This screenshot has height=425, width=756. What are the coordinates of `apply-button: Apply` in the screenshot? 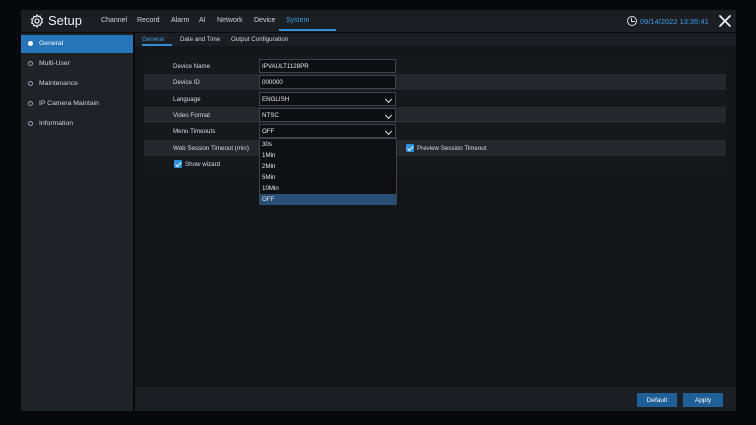 It's located at (703, 400).